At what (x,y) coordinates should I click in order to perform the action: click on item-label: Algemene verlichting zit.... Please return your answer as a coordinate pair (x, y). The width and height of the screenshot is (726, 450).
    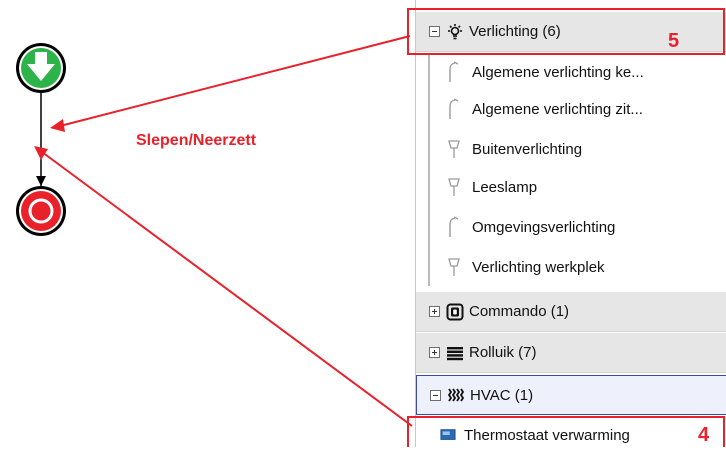
    Looking at the image, I should click on (557, 109).